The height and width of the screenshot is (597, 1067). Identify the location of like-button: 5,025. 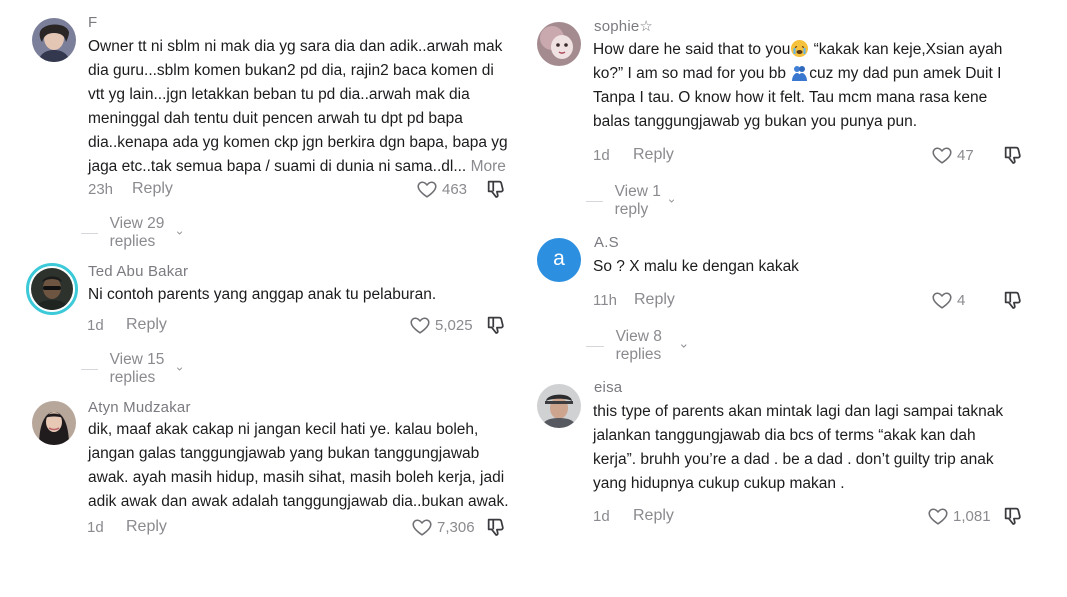
(441, 325).